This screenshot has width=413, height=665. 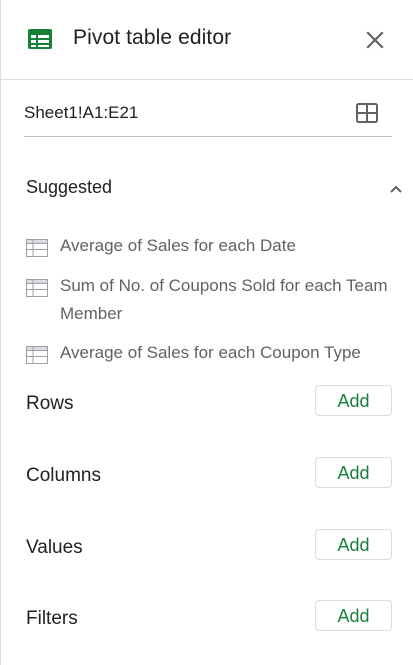 What do you see at coordinates (208, 114) in the screenshot?
I see `data-range-field: Sheet1!A1:E21` at bounding box center [208, 114].